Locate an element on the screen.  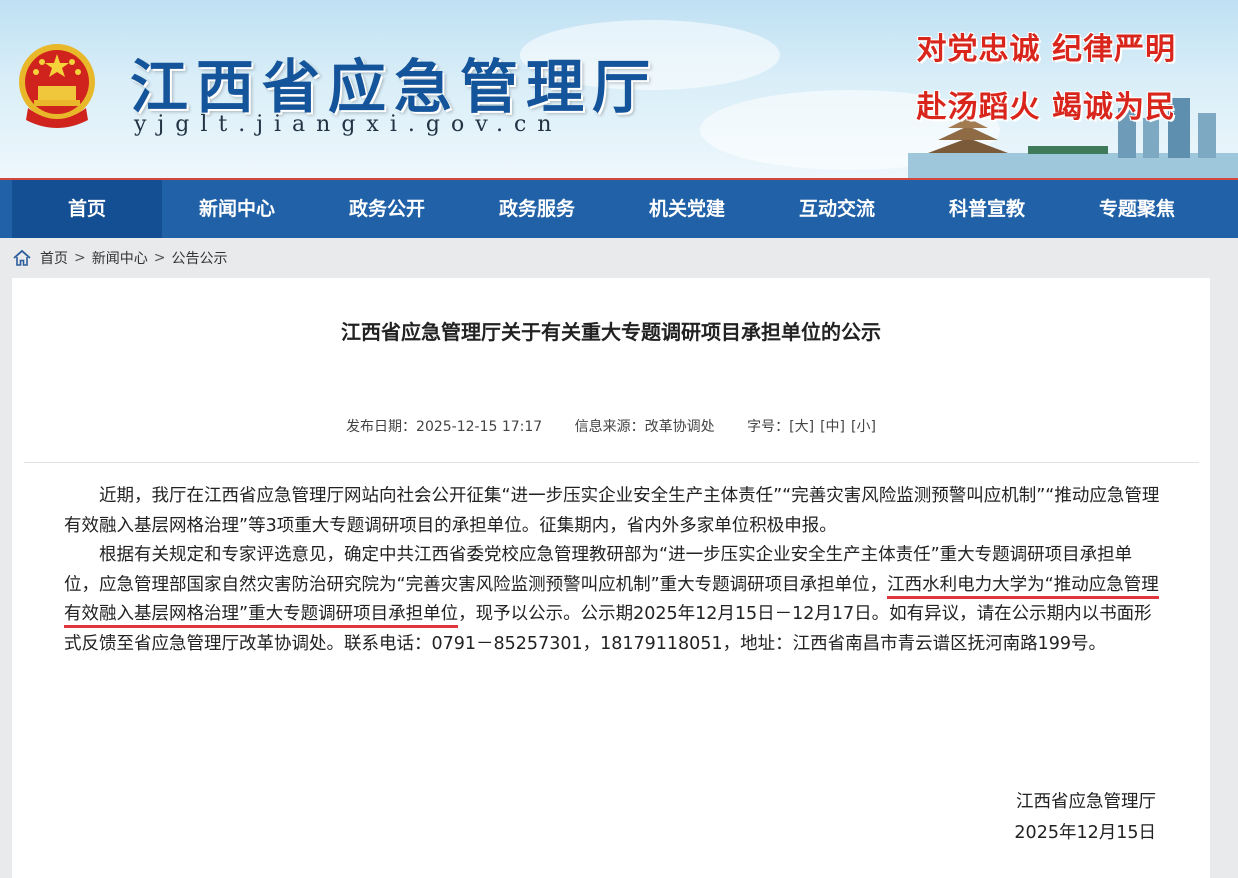
info-source: 信息来源：改革协调处 is located at coordinates (645, 427).